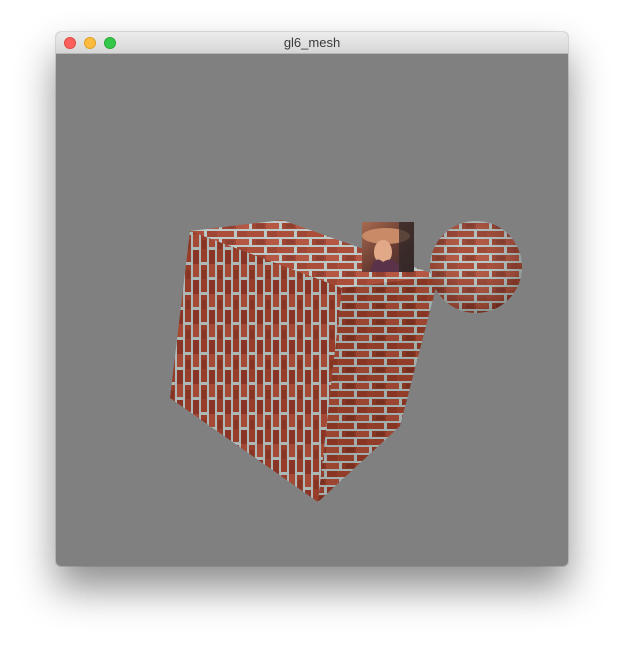 The width and height of the screenshot is (624, 646). I want to click on window-title: gl6_mesh, so click(312, 42).